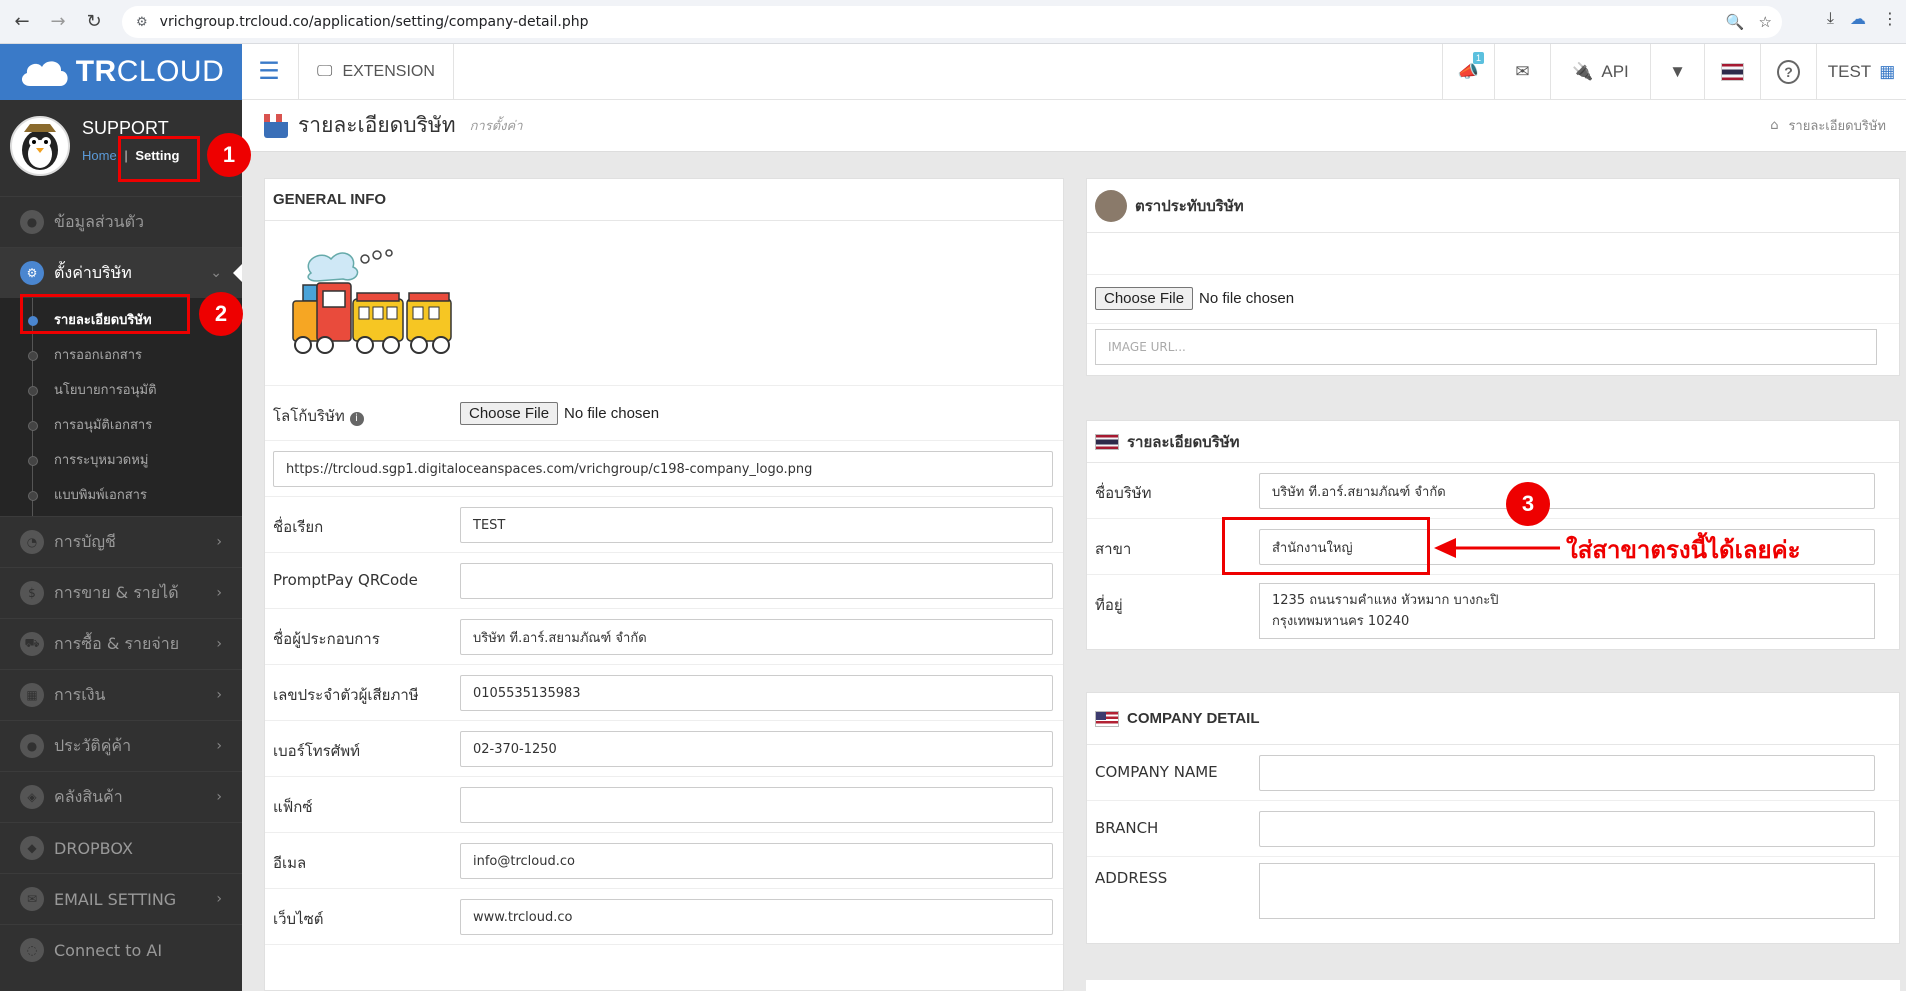 This screenshot has width=1906, height=991. Describe the element at coordinates (1735, 22) in the screenshot. I see `zoom-icon: 🔍` at that location.